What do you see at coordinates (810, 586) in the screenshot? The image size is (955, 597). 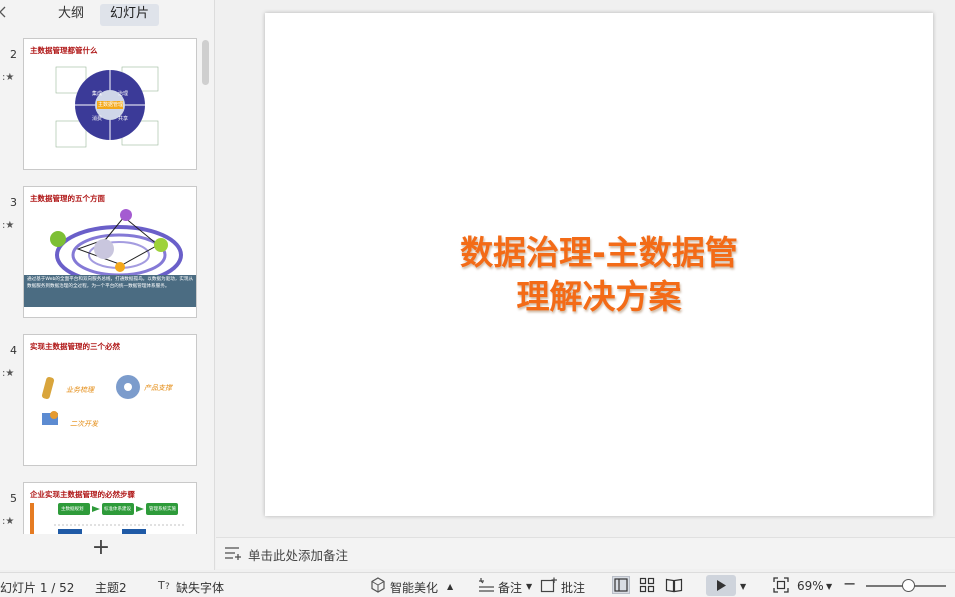 I see `zoom-level: 69%` at bounding box center [810, 586].